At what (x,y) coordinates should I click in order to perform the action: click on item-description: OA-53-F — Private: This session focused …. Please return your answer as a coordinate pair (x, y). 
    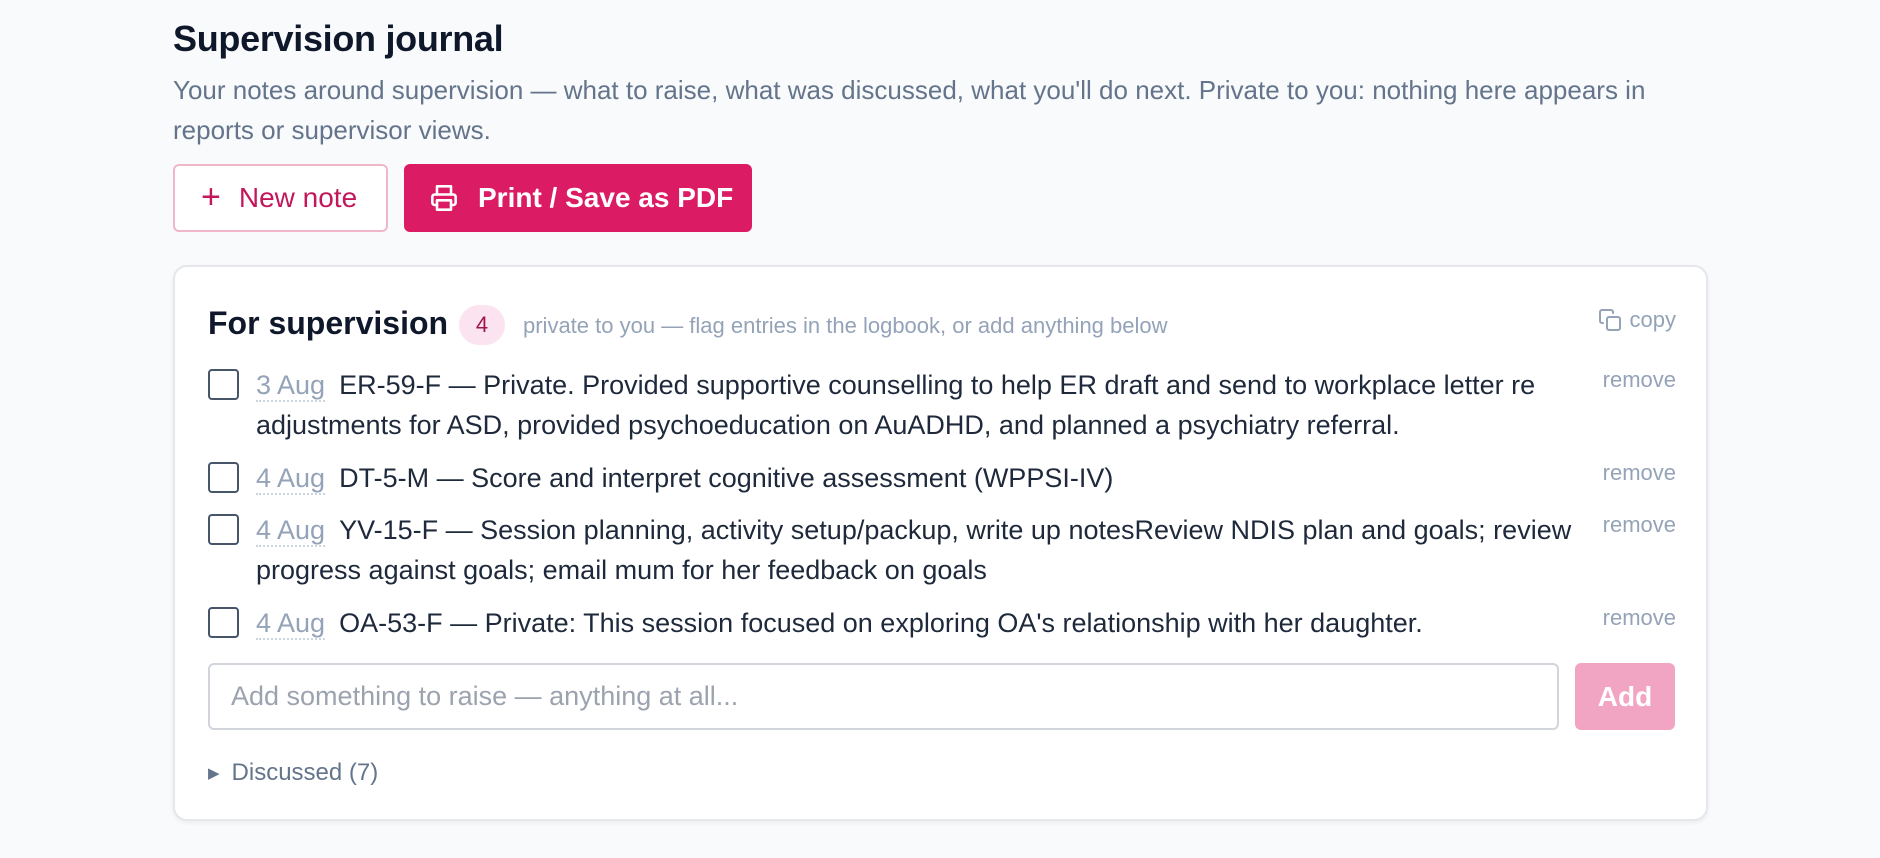
    Looking at the image, I should click on (881, 623).